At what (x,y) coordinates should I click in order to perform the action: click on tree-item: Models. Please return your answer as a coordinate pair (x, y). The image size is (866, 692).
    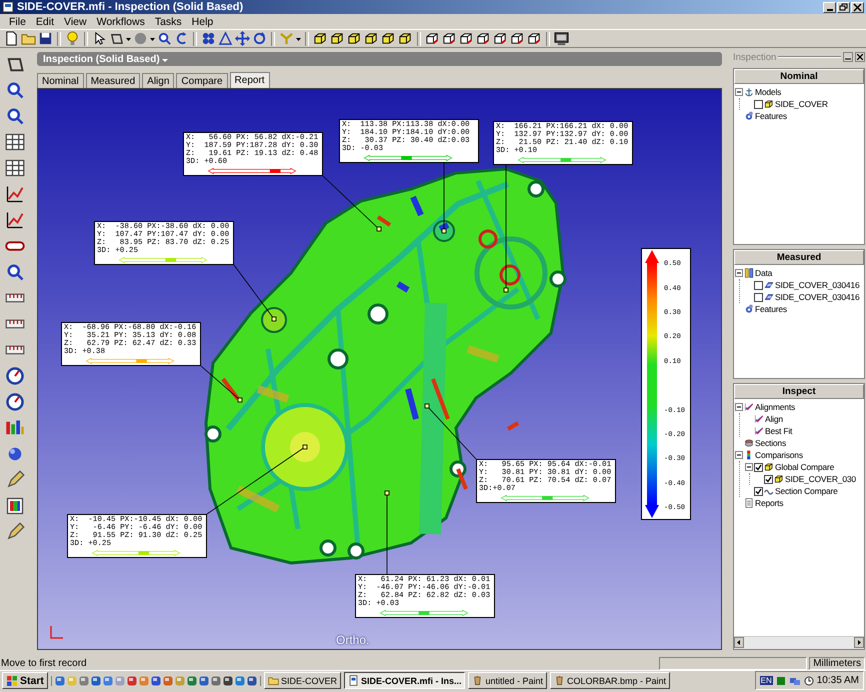
    Looking at the image, I should click on (768, 92).